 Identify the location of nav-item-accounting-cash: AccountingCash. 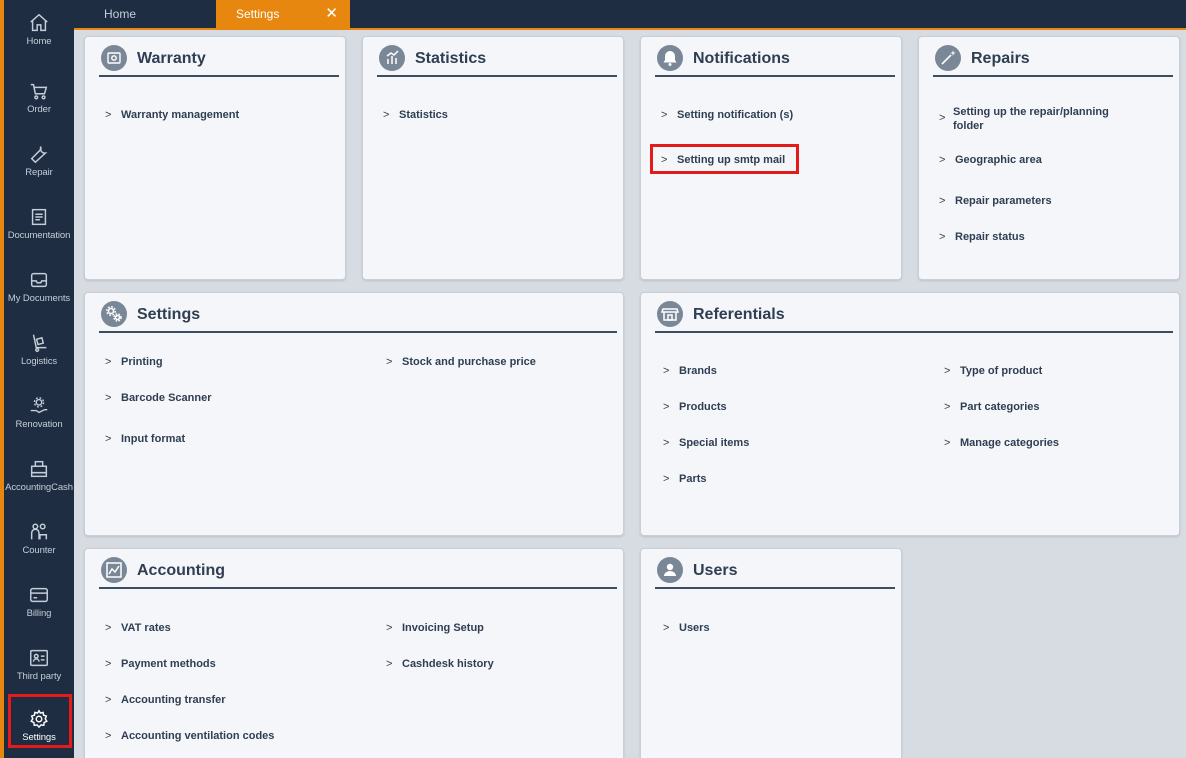
(39, 489).